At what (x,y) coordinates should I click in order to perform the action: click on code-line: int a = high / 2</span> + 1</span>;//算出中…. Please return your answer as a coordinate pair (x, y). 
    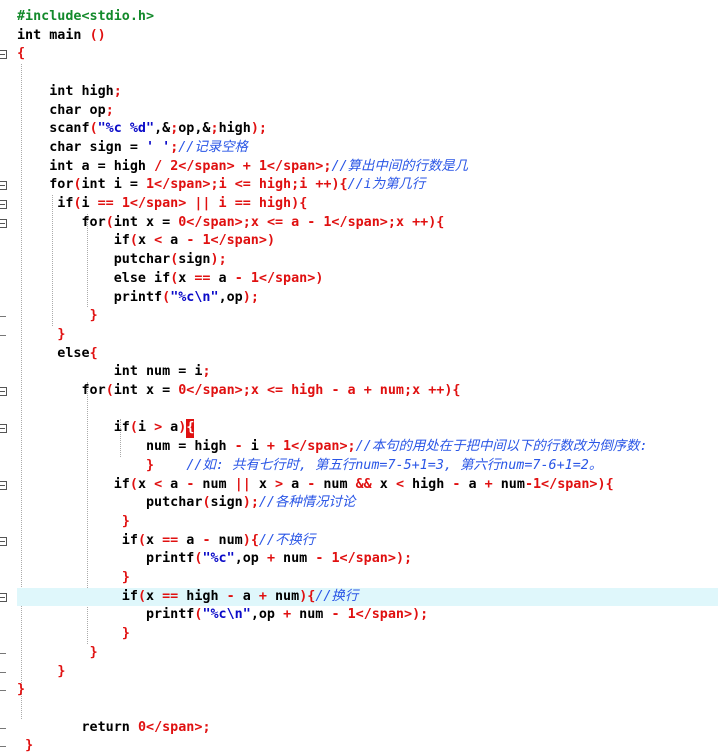
    Looking at the image, I should click on (242, 167).